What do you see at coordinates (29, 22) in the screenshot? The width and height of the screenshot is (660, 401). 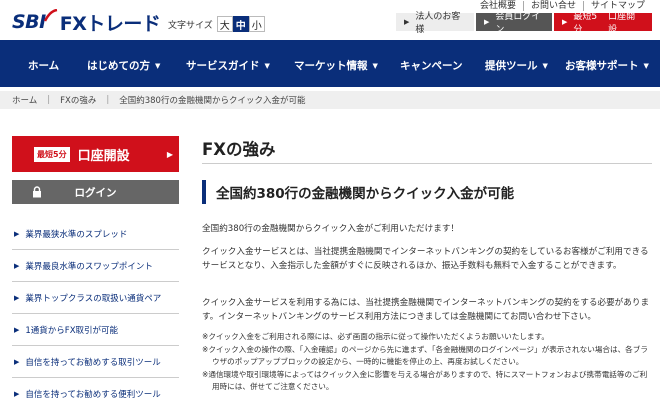 I see `logo-sbi-text: SBI` at bounding box center [29, 22].